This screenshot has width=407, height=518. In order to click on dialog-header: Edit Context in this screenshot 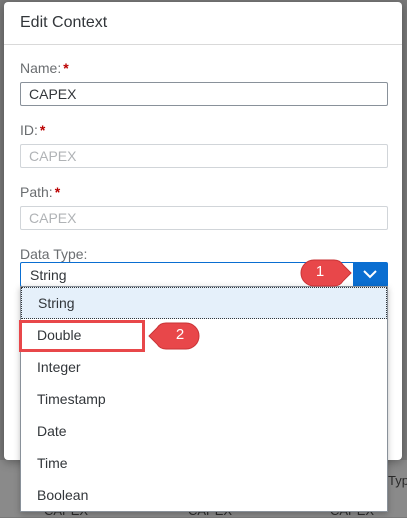, I will do `click(203, 23)`.